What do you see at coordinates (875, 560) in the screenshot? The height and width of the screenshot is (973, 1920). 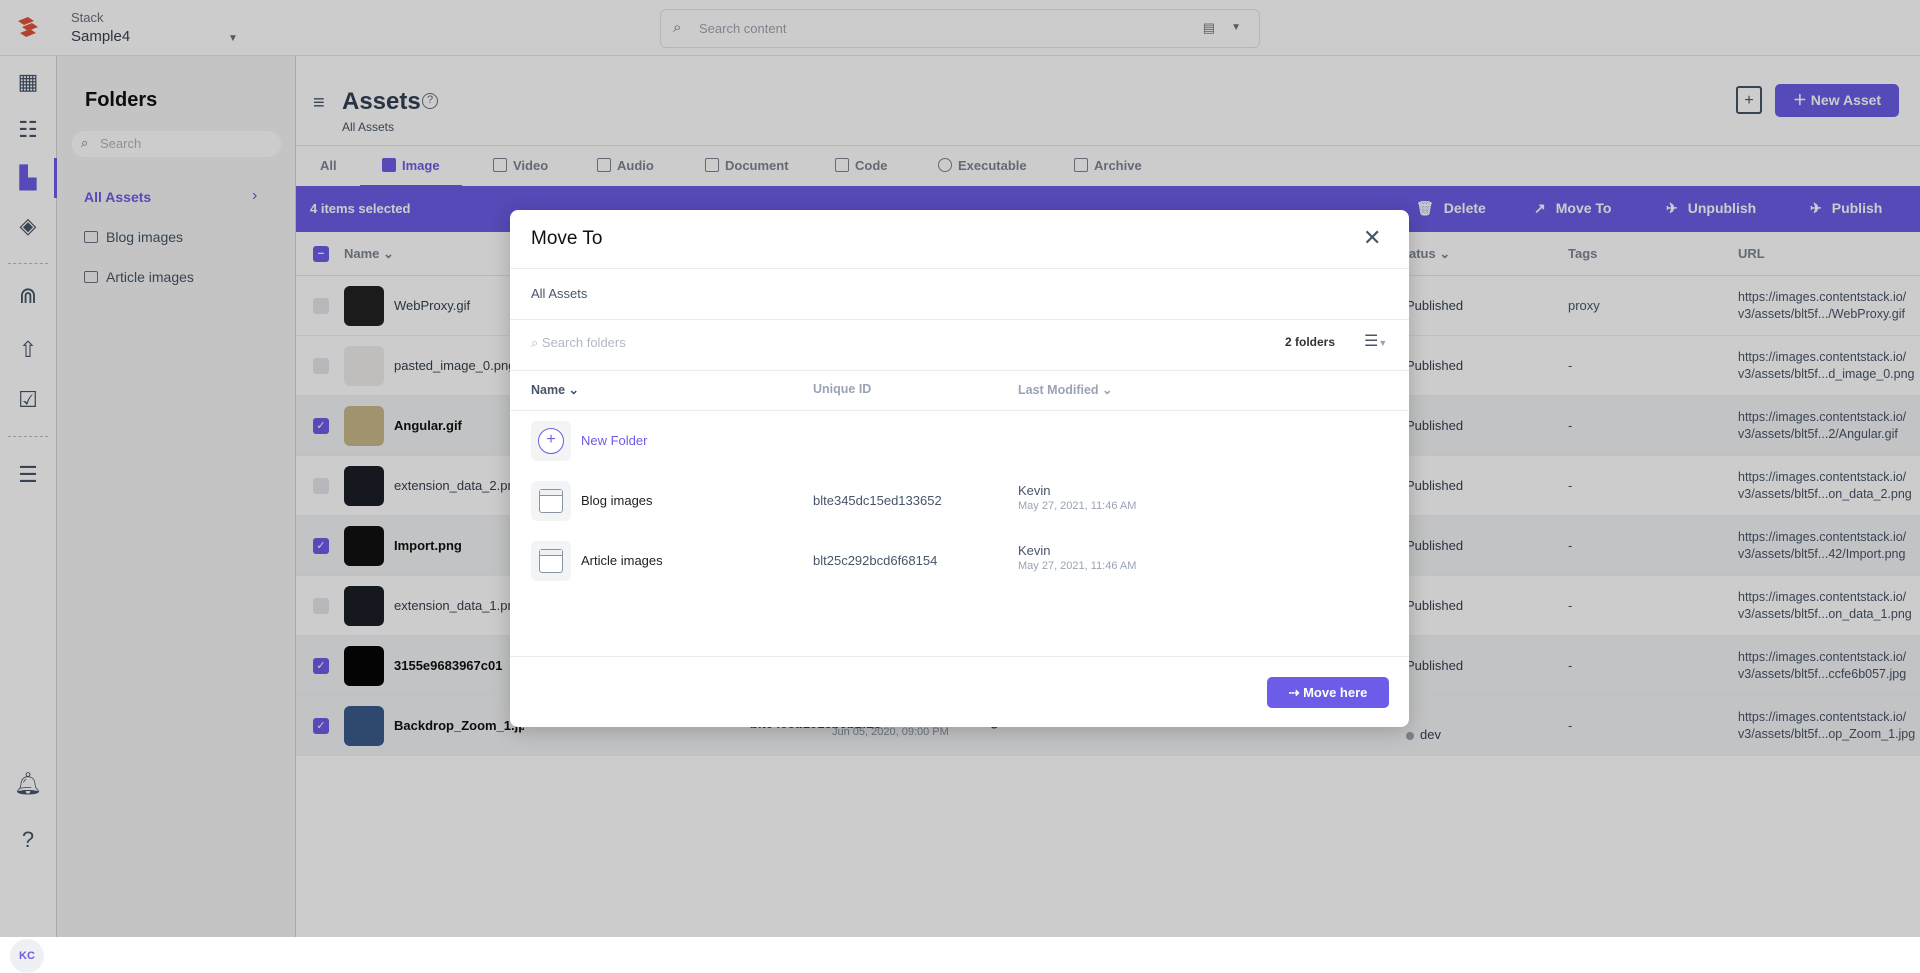 I see `folder-uid: blt25c292bcd6f68154` at bounding box center [875, 560].